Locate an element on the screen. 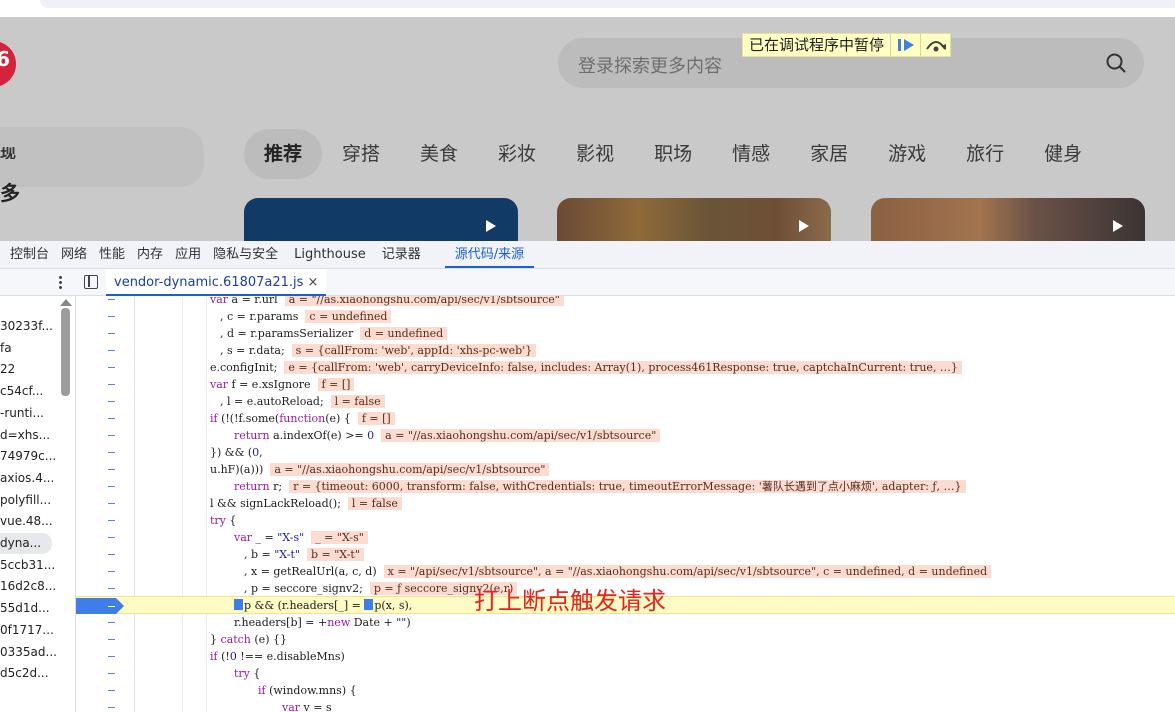 This screenshot has height=712, width=1175. toggle-navigator-icon is located at coordinates (91, 282).